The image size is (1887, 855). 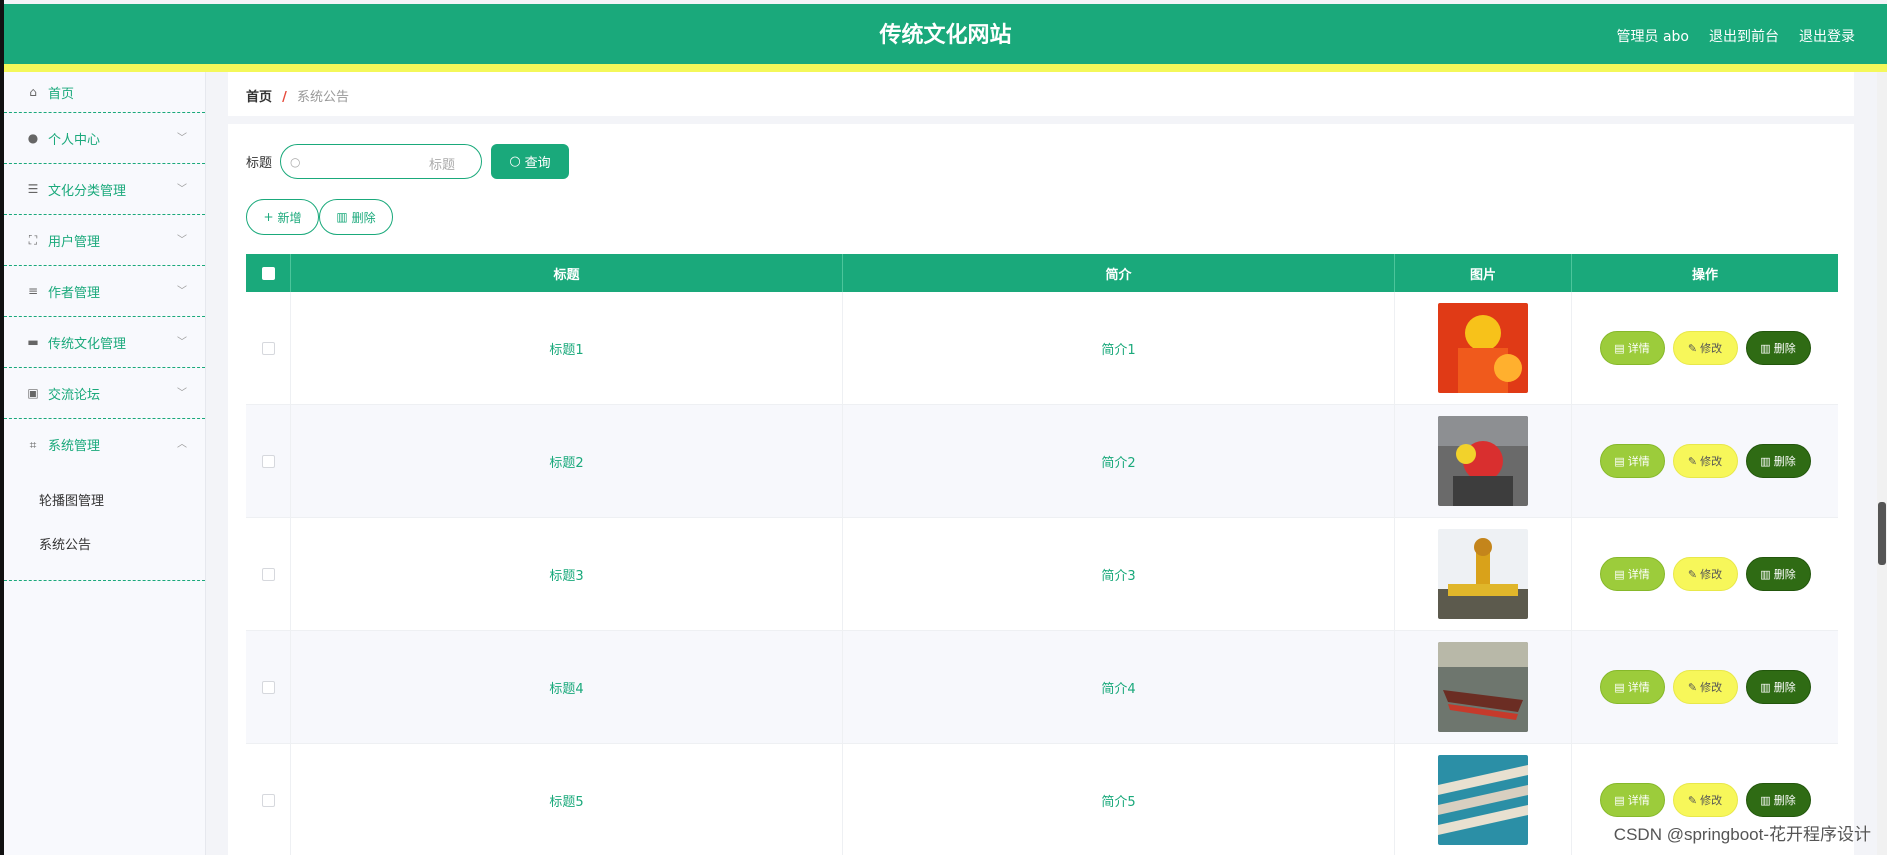 What do you see at coordinates (1704, 275) in the screenshot?
I see `column-header-operation: 操作` at bounding box center [1704, 275].